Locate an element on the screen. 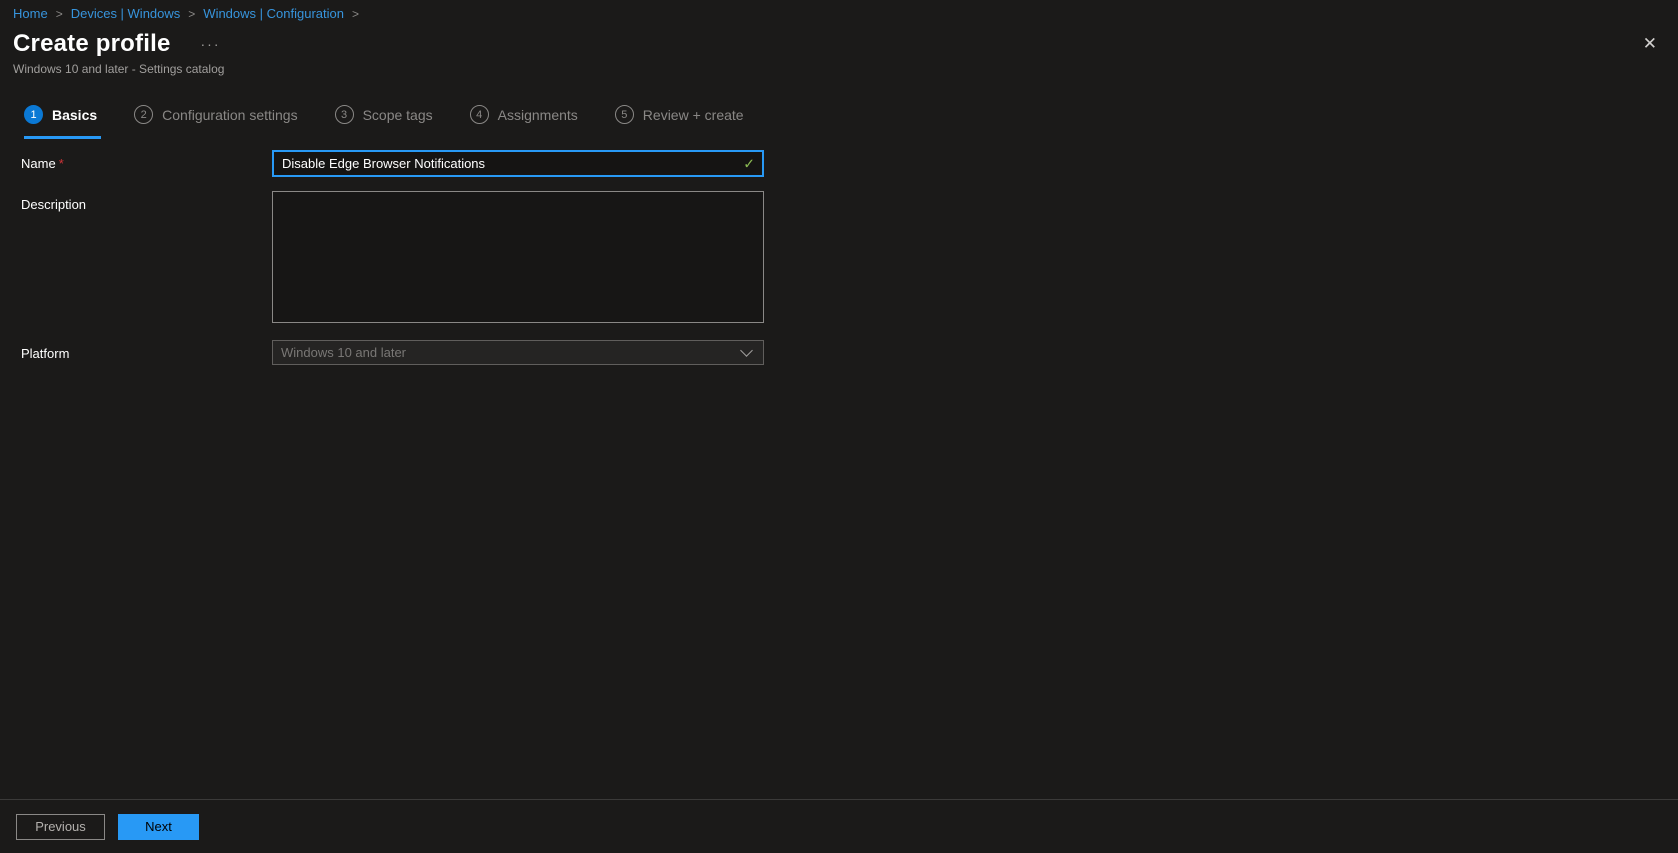 This screenshot has height=853, width=1678. name-input is located at coordinates (518, 163).